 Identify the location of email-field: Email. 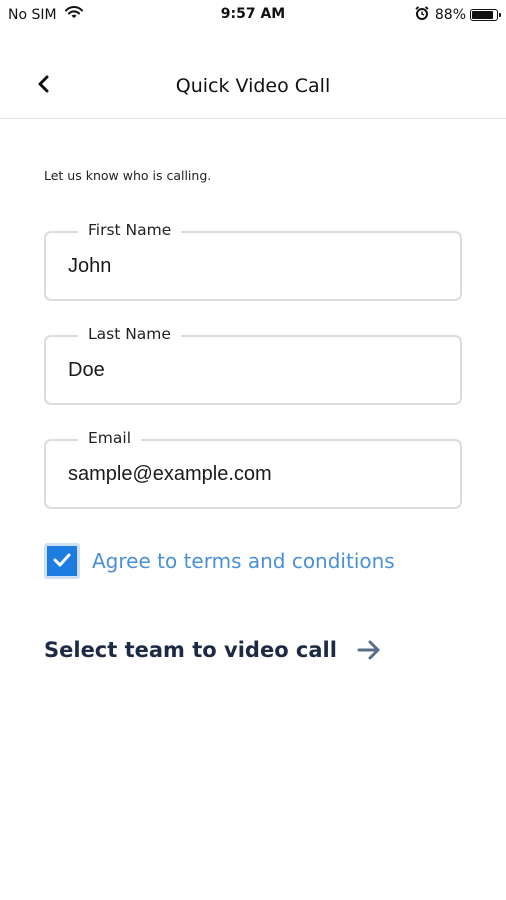
(253, 469).